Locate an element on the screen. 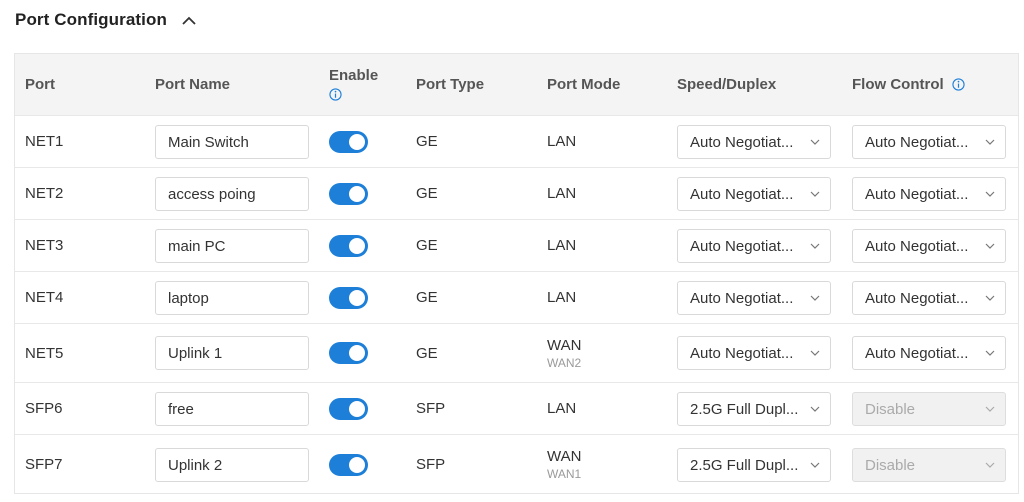 The image size is (1024, 502). table-row: SFP6 SFP LAN 2.5G Full Dupl... Disable is located at coordinates (516, 408).